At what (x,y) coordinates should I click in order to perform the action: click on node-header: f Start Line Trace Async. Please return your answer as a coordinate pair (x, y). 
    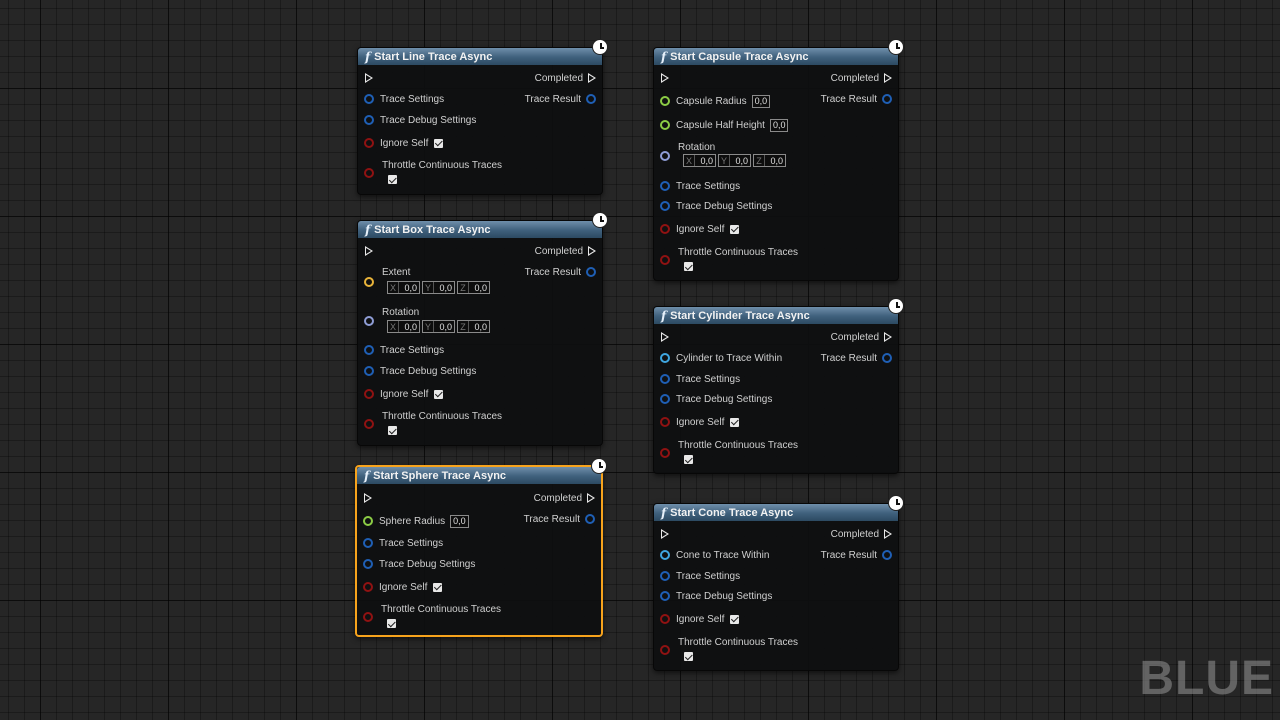
    Looking at the image, I should click on (483, 52).